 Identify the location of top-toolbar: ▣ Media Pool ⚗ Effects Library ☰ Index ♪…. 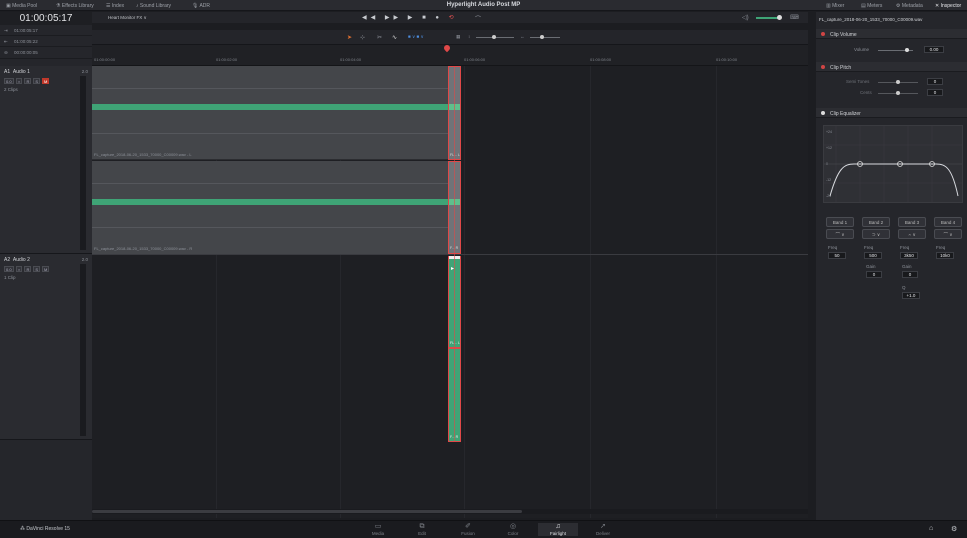
(483, 5).